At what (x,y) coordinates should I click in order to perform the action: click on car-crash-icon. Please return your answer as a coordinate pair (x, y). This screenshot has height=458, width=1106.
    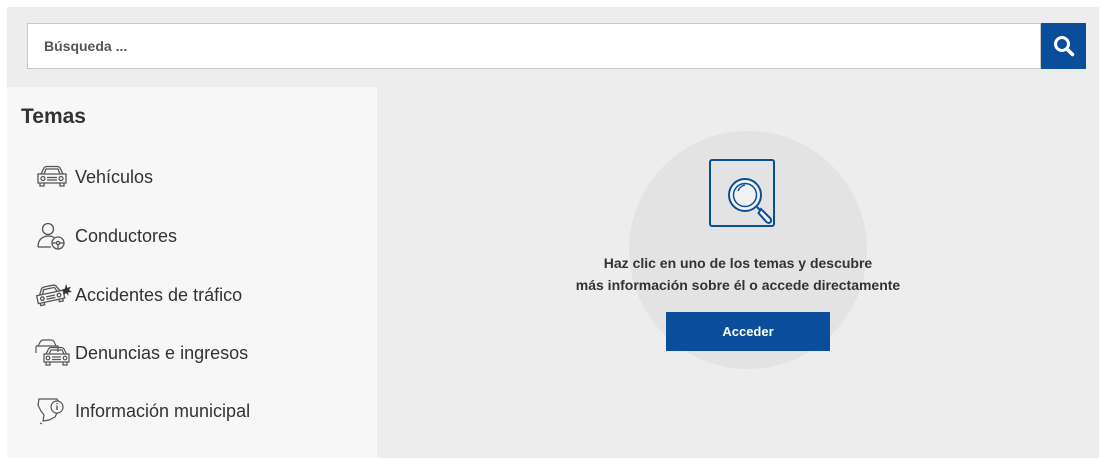
    Looking at the image, I should click on (55, 295).